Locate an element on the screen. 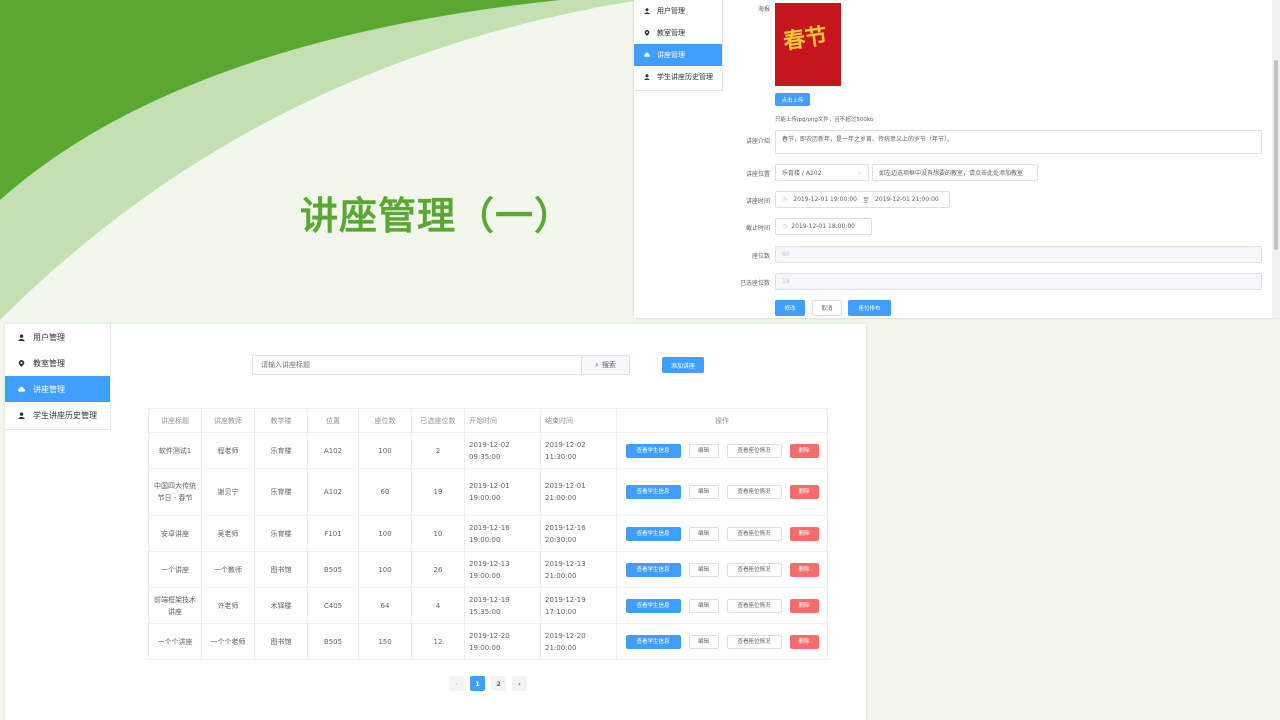 Image resolution: width=1280 pixels, height=720 pixels. scrollbar-thumb is located at coordinates (1276, 155).